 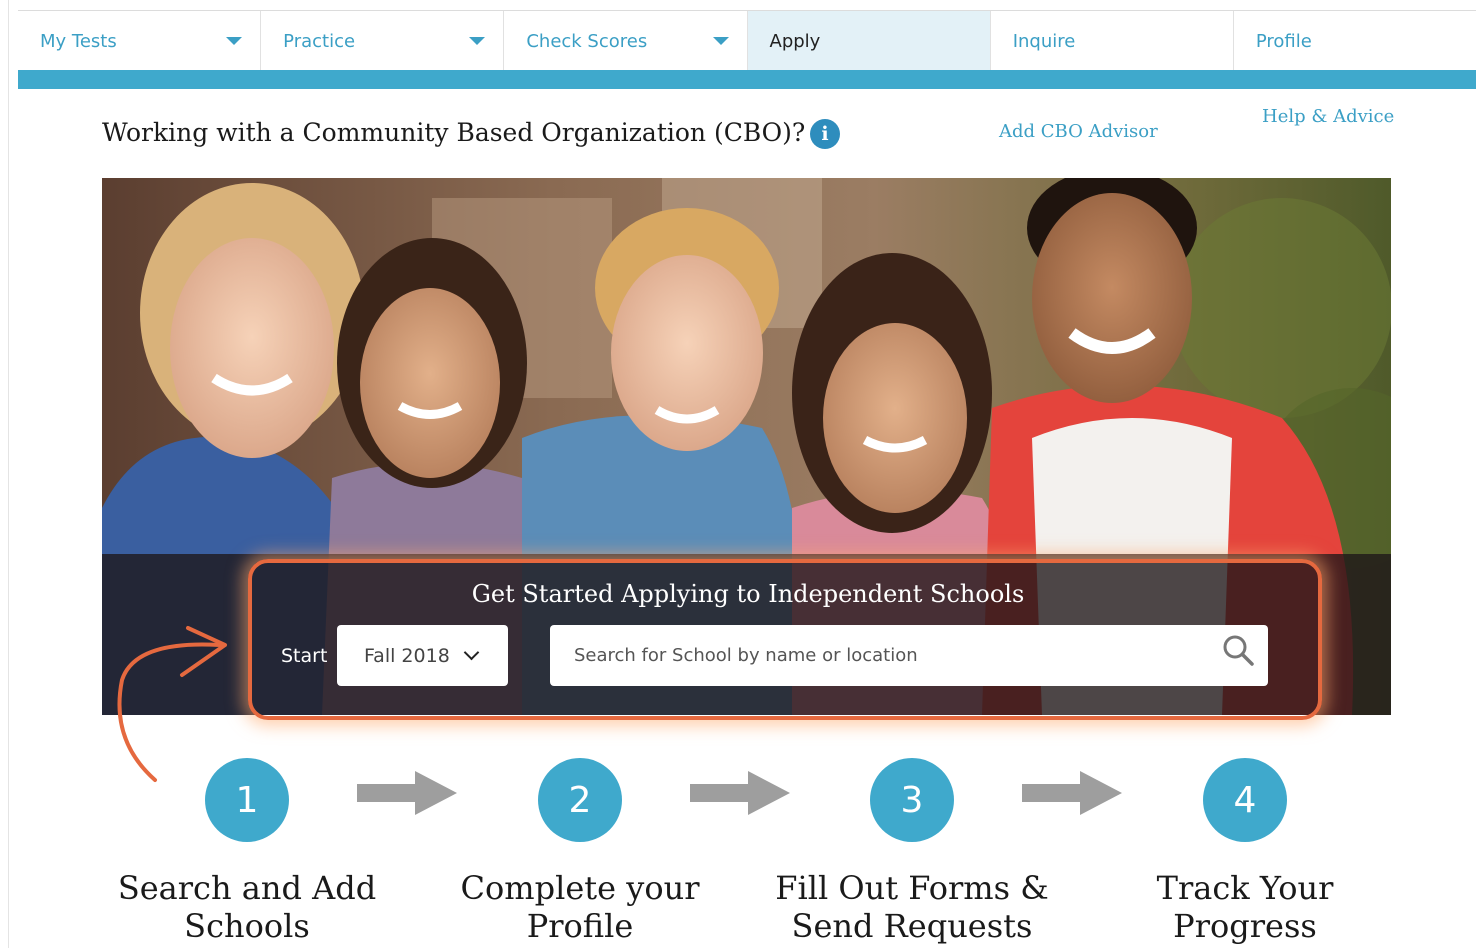 What do you see at coordinates (1044, 41) in the screenshot?
I see `tab-inquire-label: Inquire` at bounding box center [1044, 41].